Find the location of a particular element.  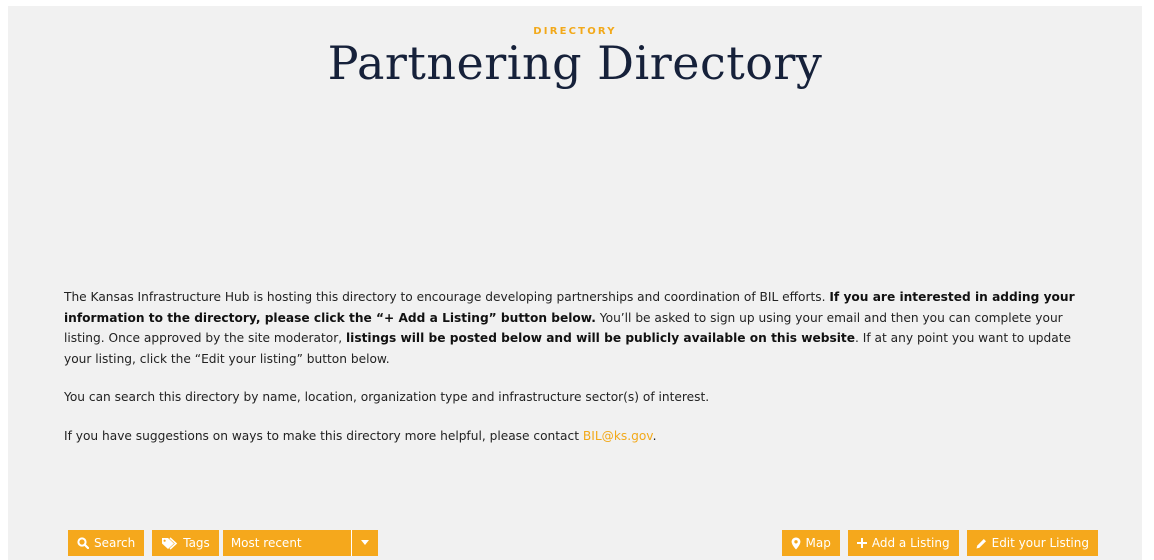

sort-select: Most recent is located at coordinates (300, 543).